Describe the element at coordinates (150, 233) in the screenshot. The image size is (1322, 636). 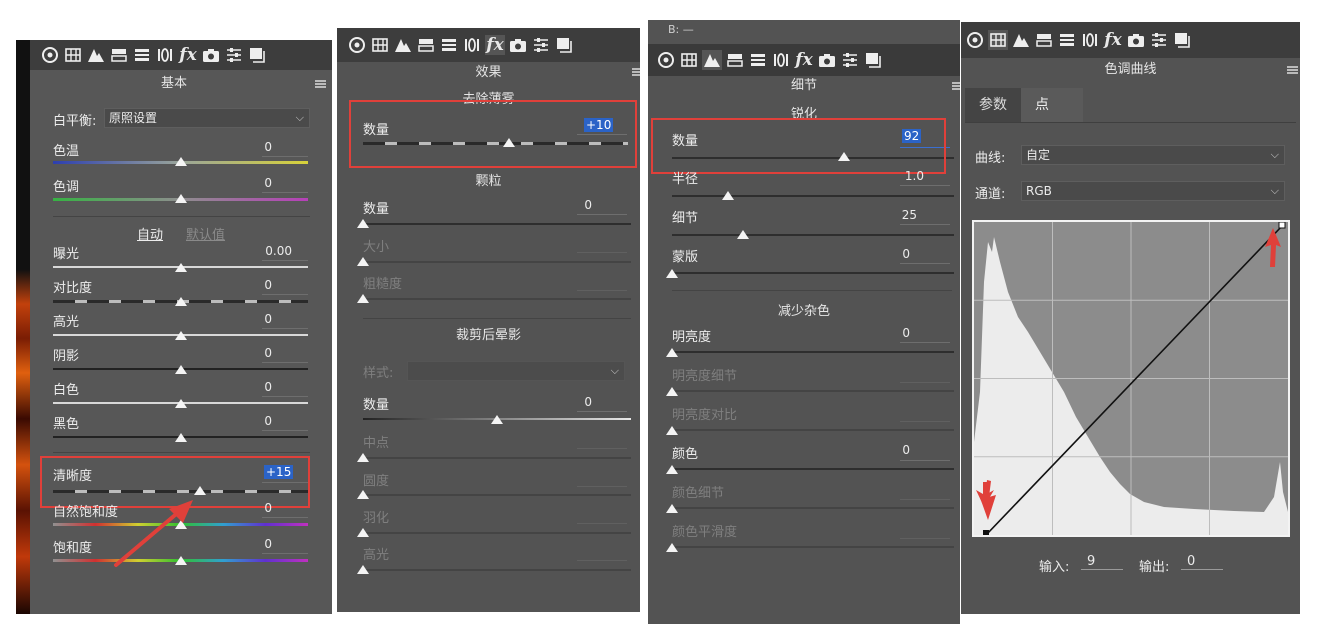
I see `auto-button: 自动` at that location.